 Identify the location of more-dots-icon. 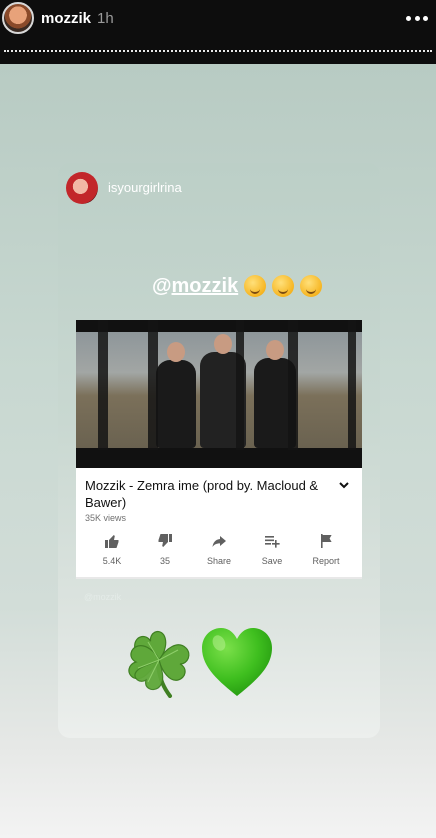
(417, 18).